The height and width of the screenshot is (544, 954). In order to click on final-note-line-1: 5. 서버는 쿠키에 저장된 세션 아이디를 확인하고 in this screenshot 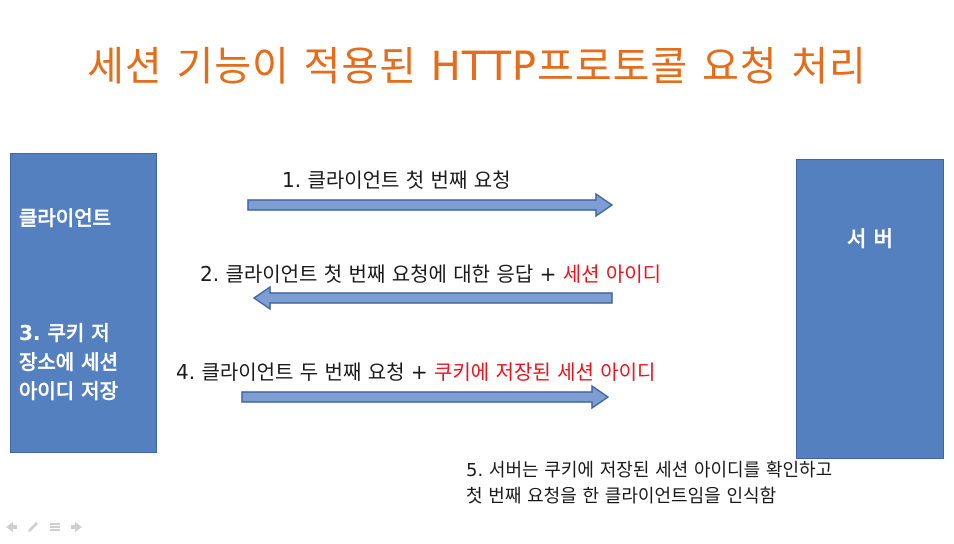, I will do `click(649, 470)`.